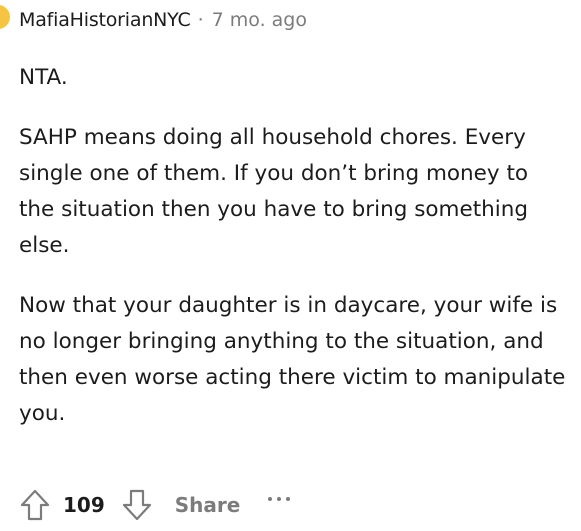 This screenshot has height=531, width=581. What do you see at coordinates (208, 505) in the screenshot?
I see `share-button: Share` at bounding box center [208, 505].